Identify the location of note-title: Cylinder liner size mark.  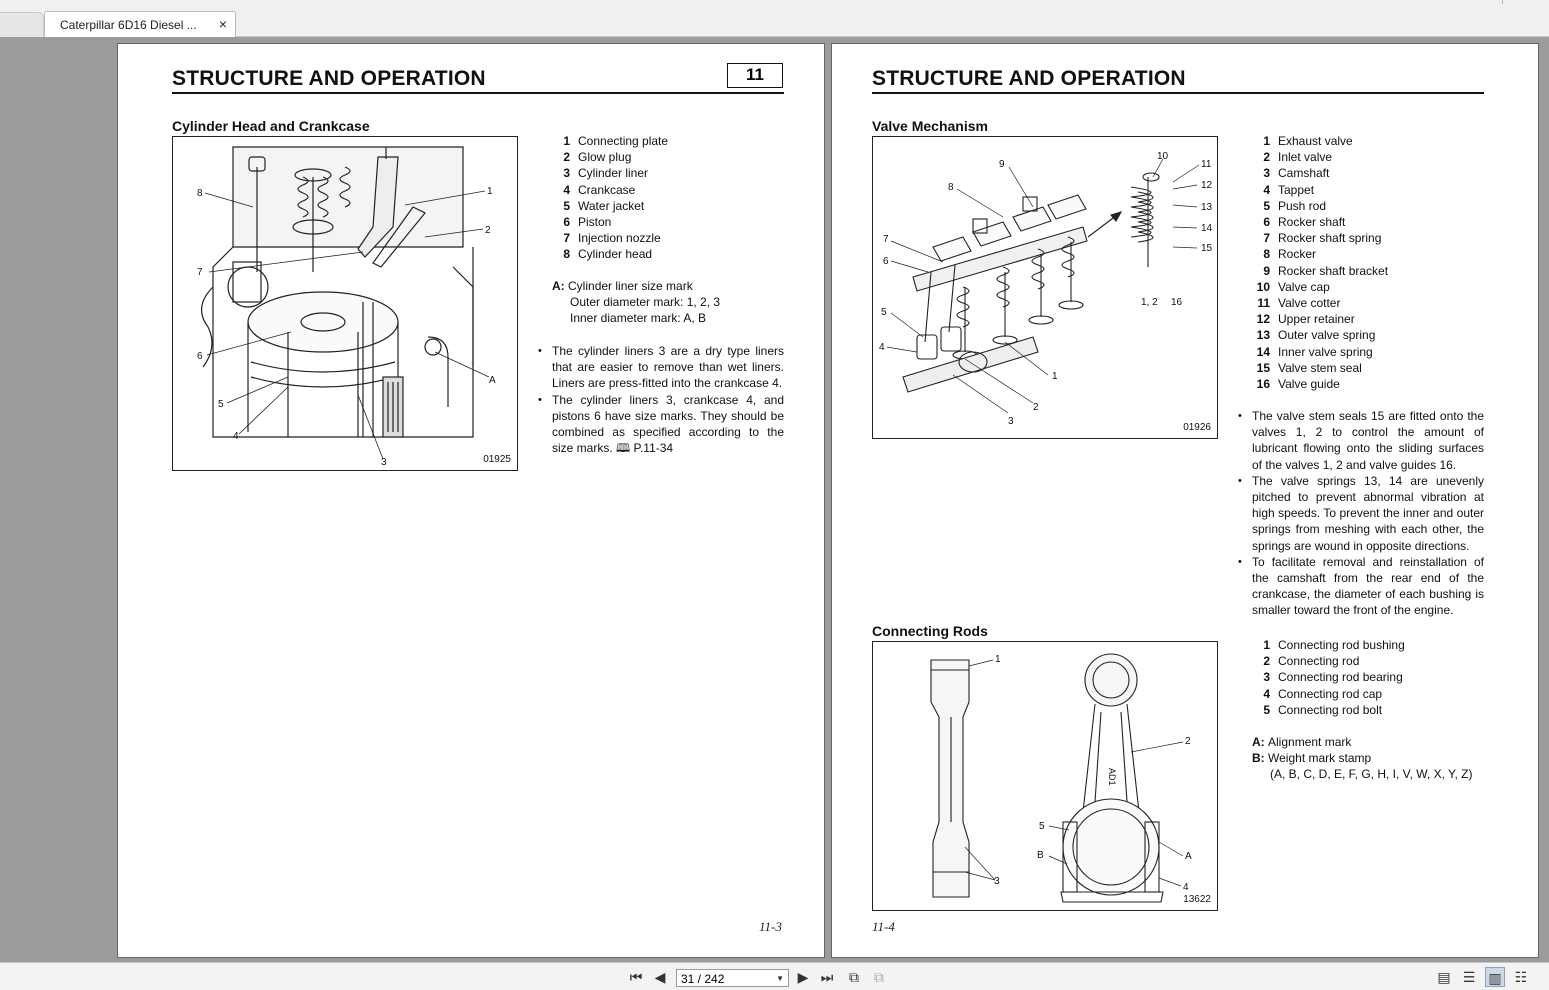
(630, 286).